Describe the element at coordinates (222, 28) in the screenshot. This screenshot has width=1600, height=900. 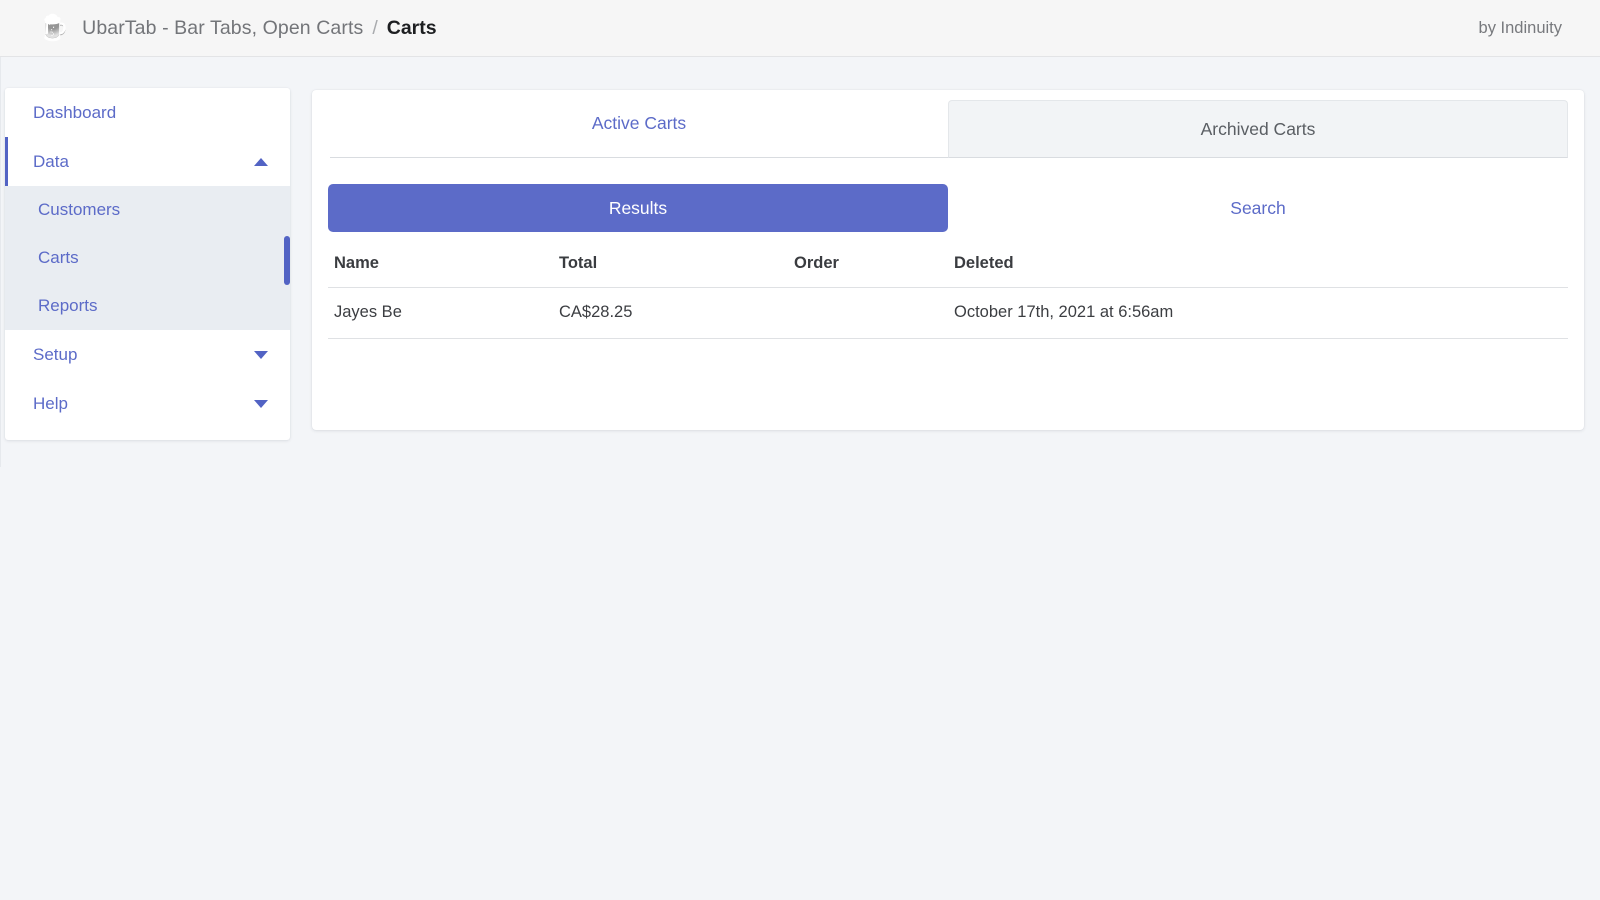
I see `breadcrumb-app-name: UbarTab - Bar Tabs, Open Carts` at that location.